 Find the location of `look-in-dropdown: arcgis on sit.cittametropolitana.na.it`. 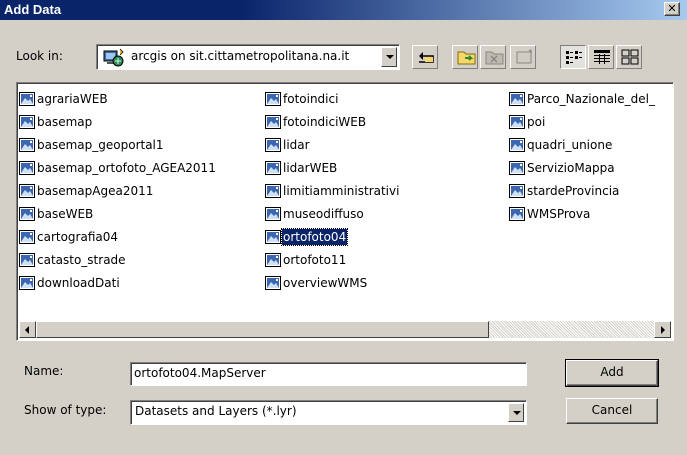

look-in-dropdown: arcgis on sit.cittametropolitana.na.it is located at coordinates (248, 57).